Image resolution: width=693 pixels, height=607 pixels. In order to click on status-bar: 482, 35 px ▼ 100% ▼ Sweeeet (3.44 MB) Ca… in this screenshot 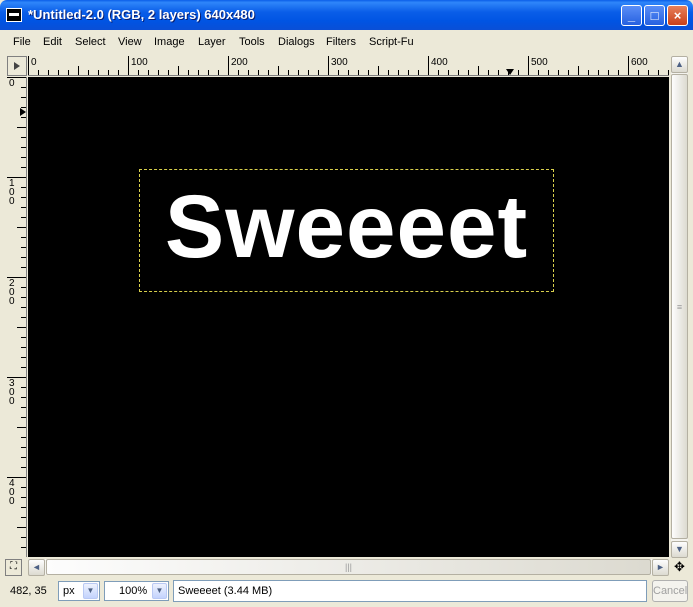, I will do `click(347, 591)`.